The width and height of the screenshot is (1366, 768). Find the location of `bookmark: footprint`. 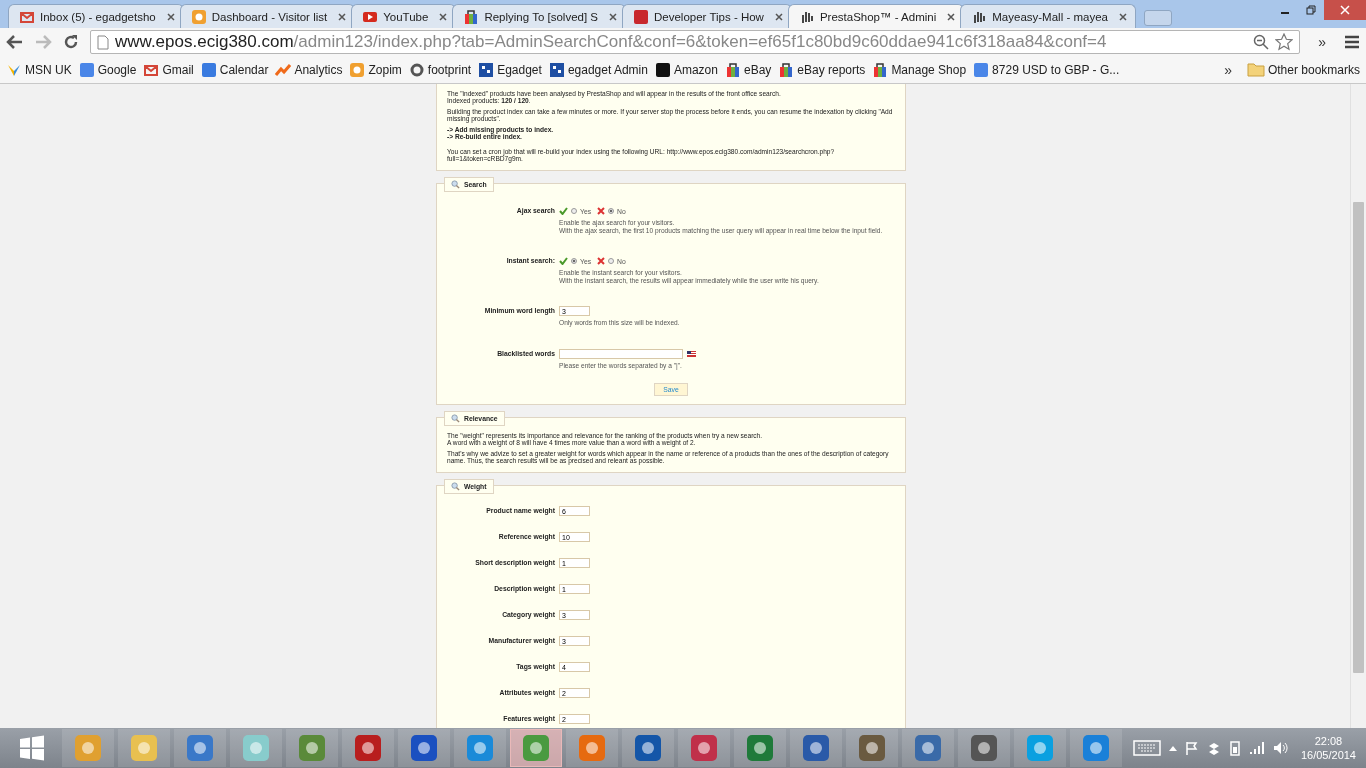

bookmark: footprint is located at coordinates (440, 69).